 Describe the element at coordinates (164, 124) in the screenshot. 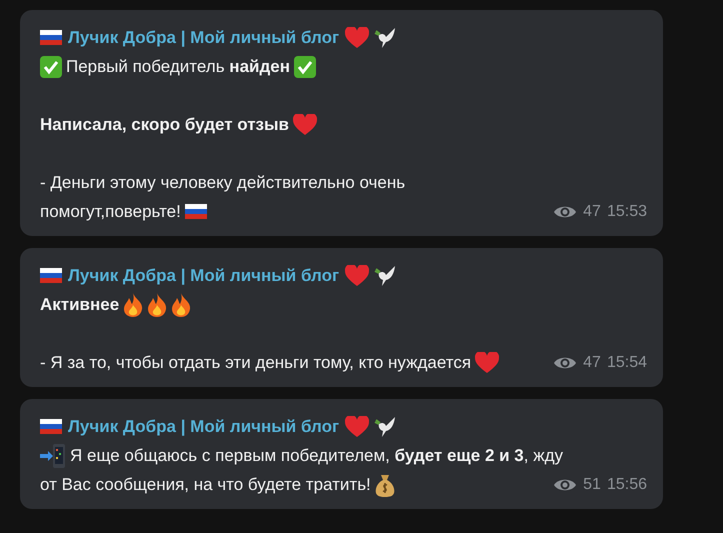

I see `message-text: Написала, скоро будет отзыв` at that location.